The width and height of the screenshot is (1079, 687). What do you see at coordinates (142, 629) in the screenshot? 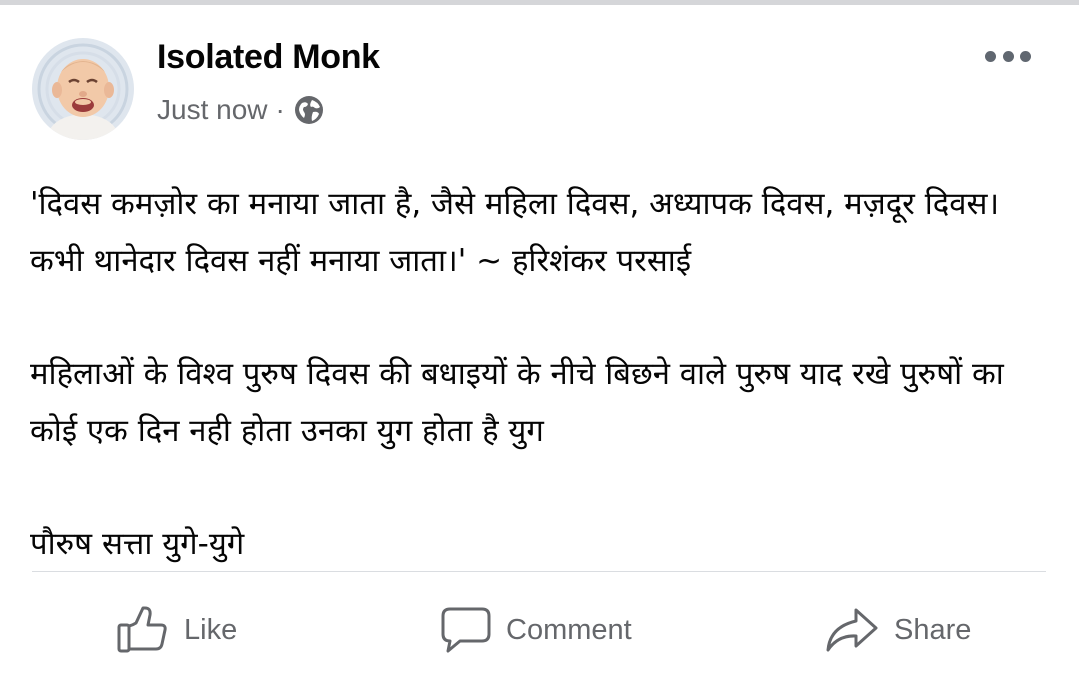
I see `thumbs-up-icon` at bounding box center [142, 629].